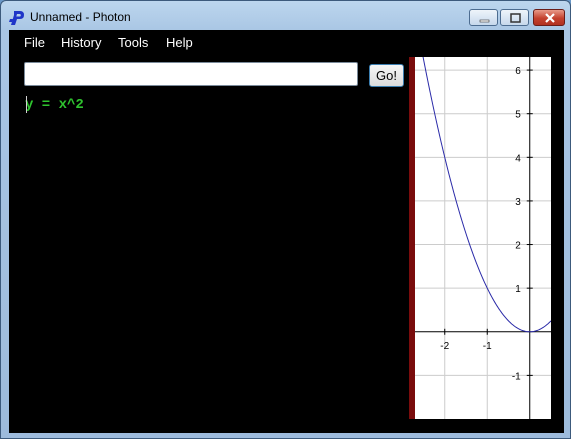 Image resolution: width=571 pixels, height=439 pixels. I want to click on menu-tools: Tools, so click(133, 42).